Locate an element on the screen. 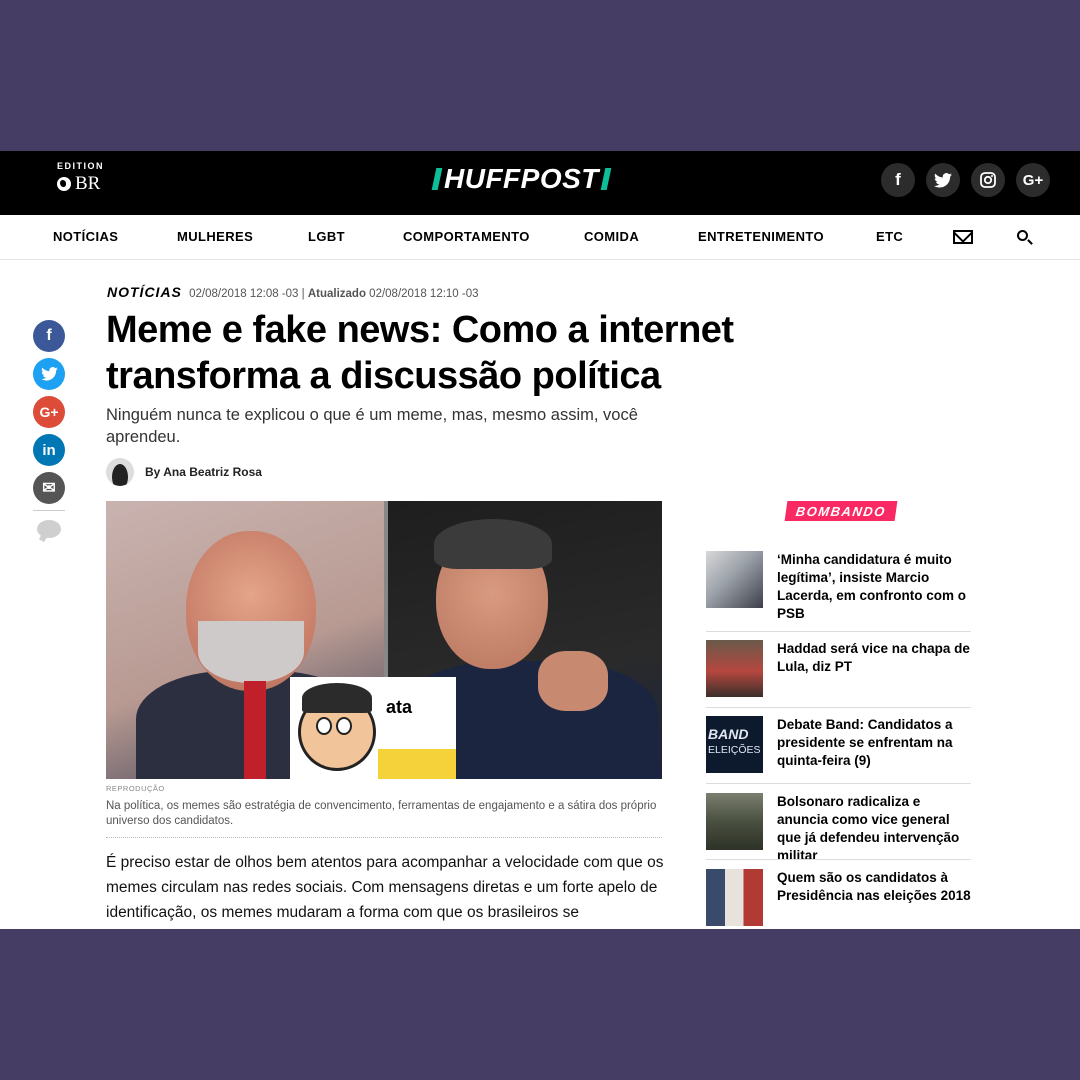 The image size is (1080, 1080). header-twitter-icon is located at coordinates (943, 180).